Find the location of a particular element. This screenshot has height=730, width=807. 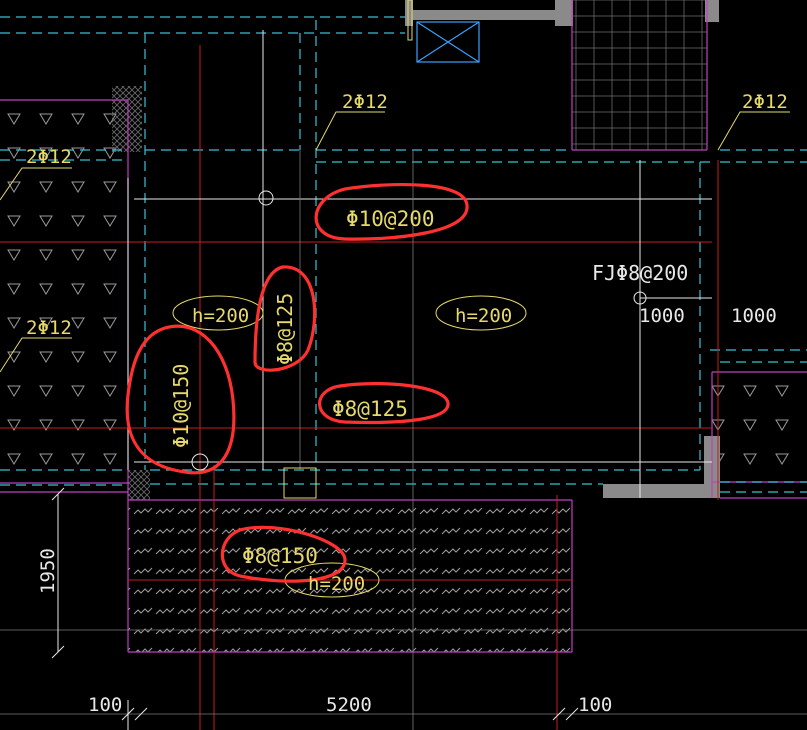

label-phi8-150: Φ8@150 is located at coordinates (280, 556).